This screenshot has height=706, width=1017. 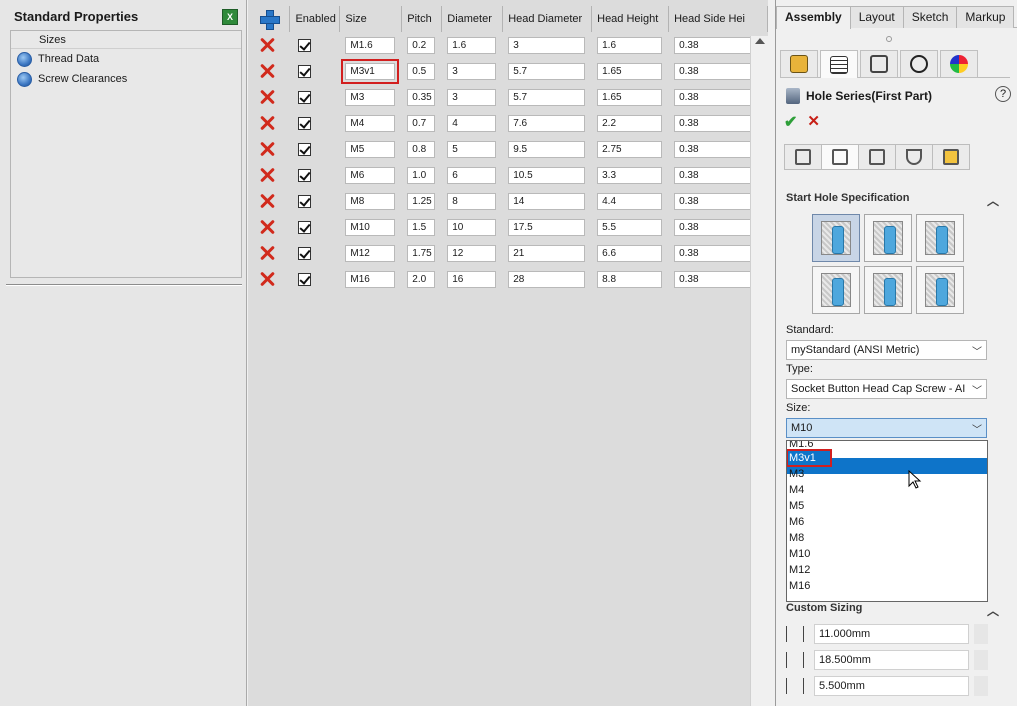 I want to click on column-header-size: Size, so click(x=371, y=19).